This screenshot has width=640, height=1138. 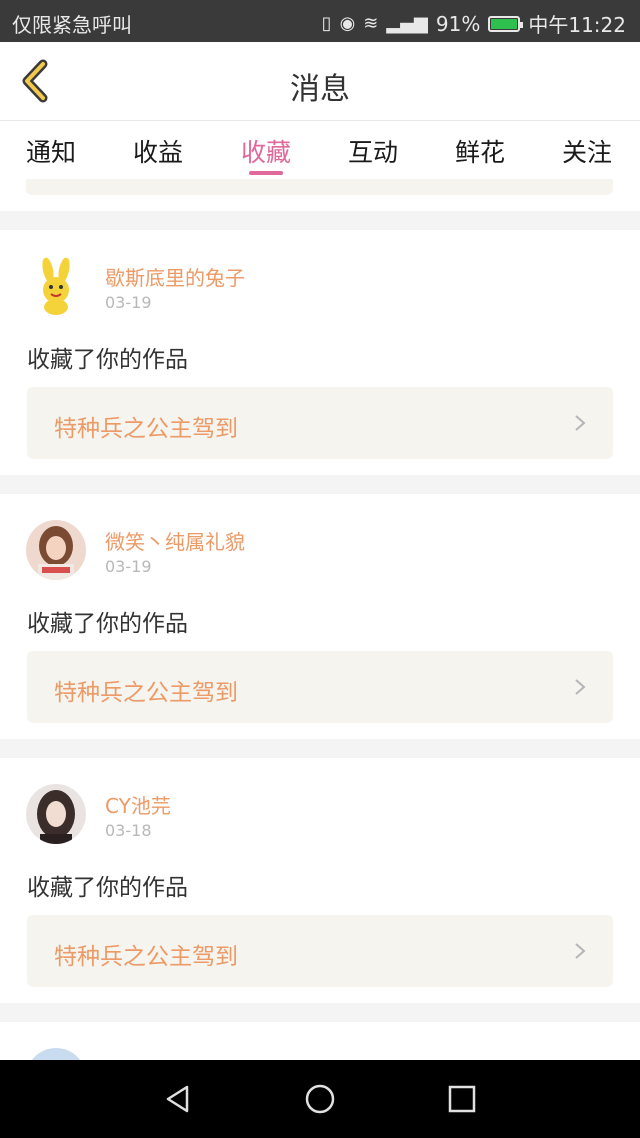 What do you see at coordinates (175, 276) in the screenshot?
I see `user-name: 歇斯底里的兔子` at bounding box center [175, 276].